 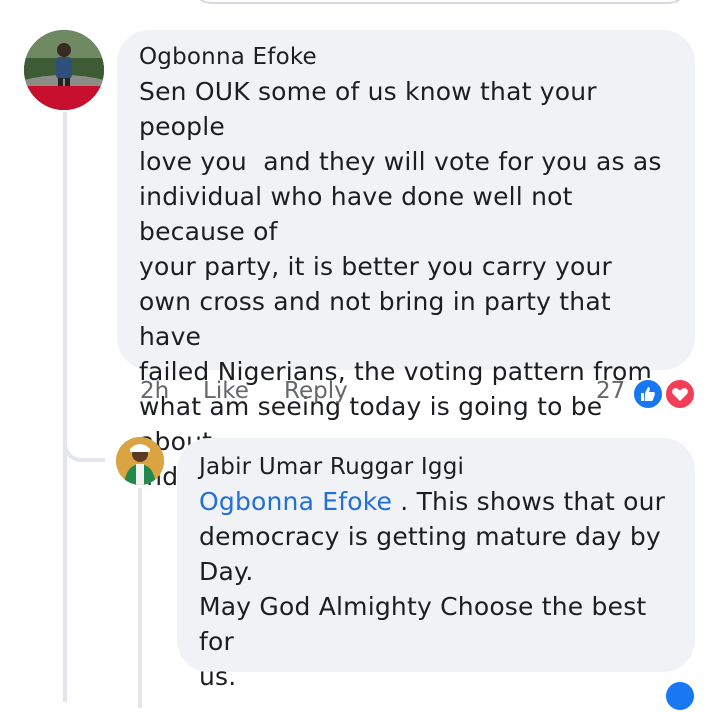 I want to click on mention-link: Ogbonna Efoke, so click(x=295, y=501).